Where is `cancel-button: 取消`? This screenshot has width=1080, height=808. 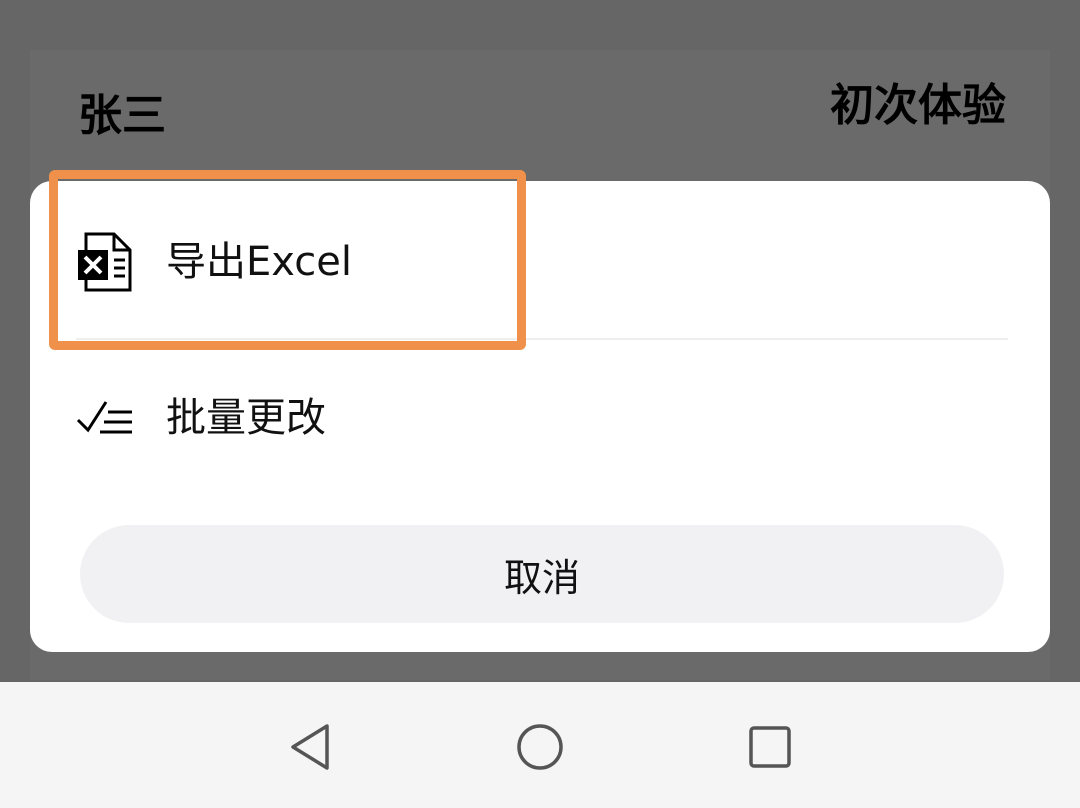 cancel-button: 取消 is located at coordinates (542, 574).